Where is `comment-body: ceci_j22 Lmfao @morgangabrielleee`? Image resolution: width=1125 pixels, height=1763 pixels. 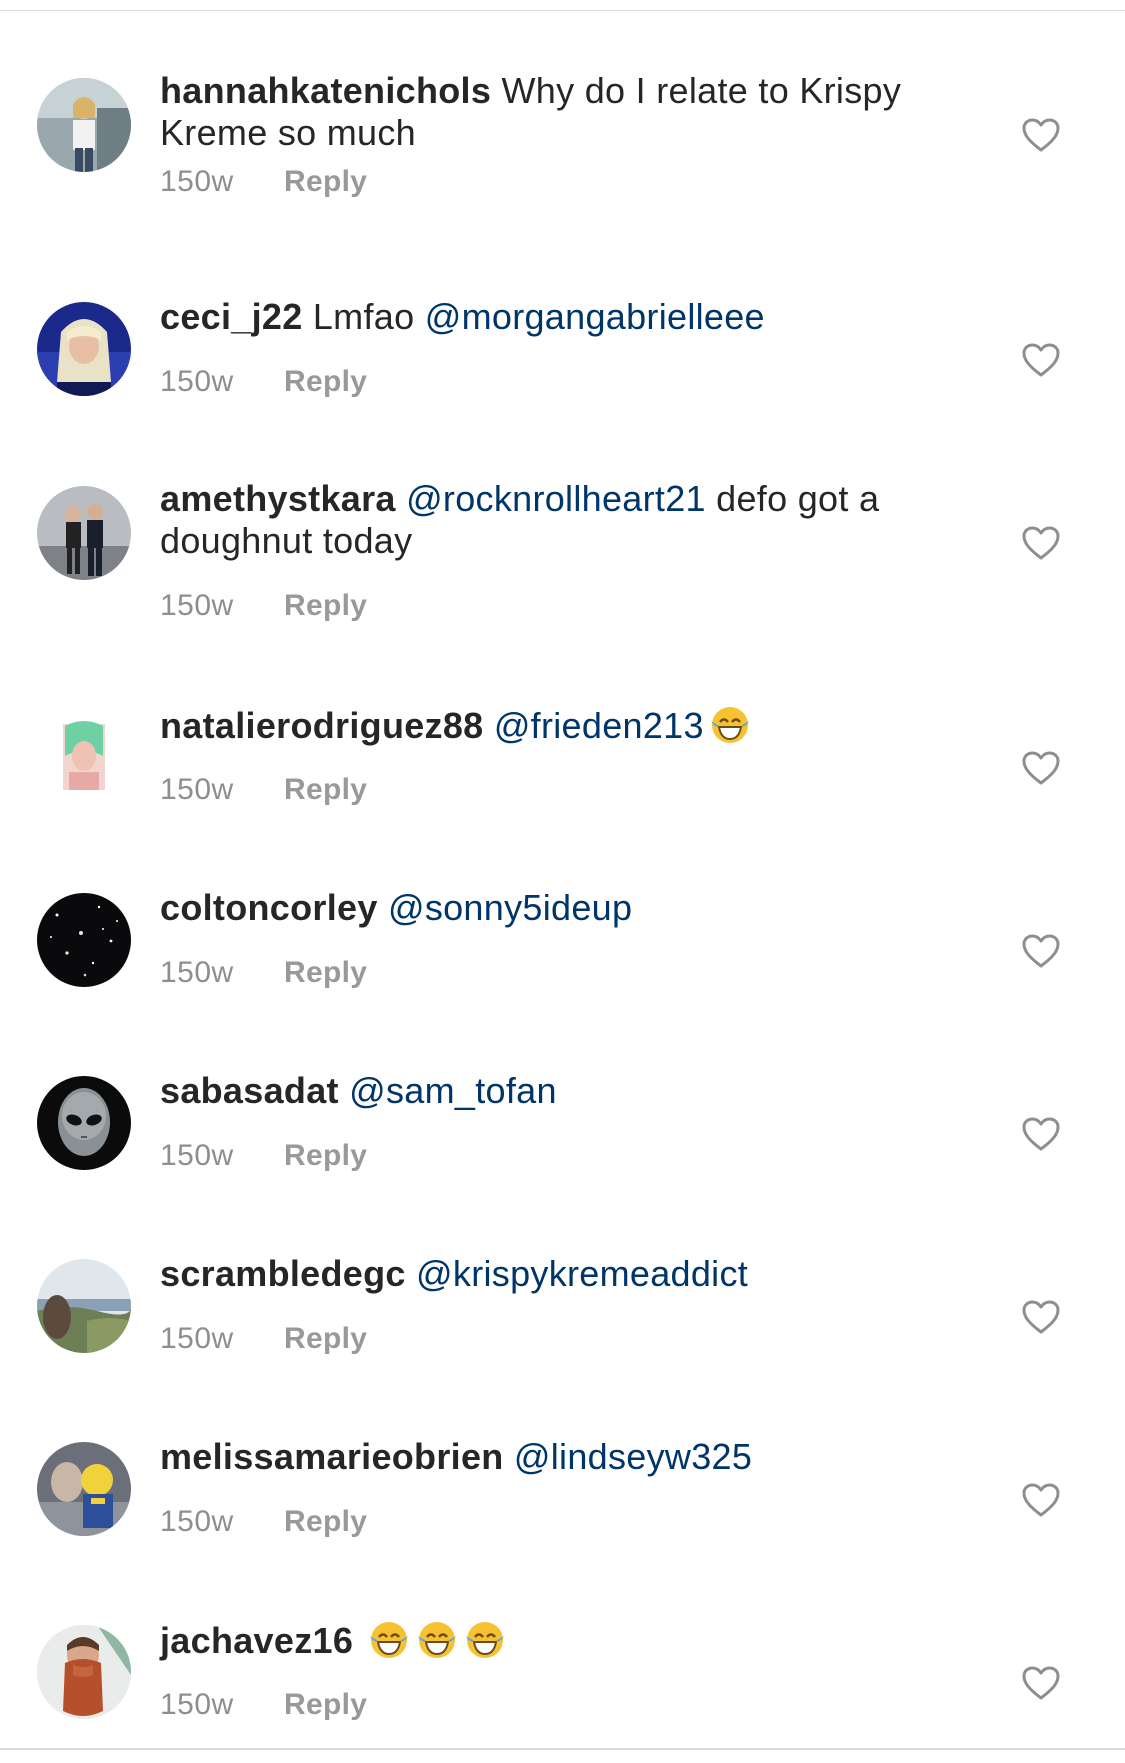 comment-body: ceci_j22 Lmfao @morgangabrielleee is located at coordinates (550, 317).